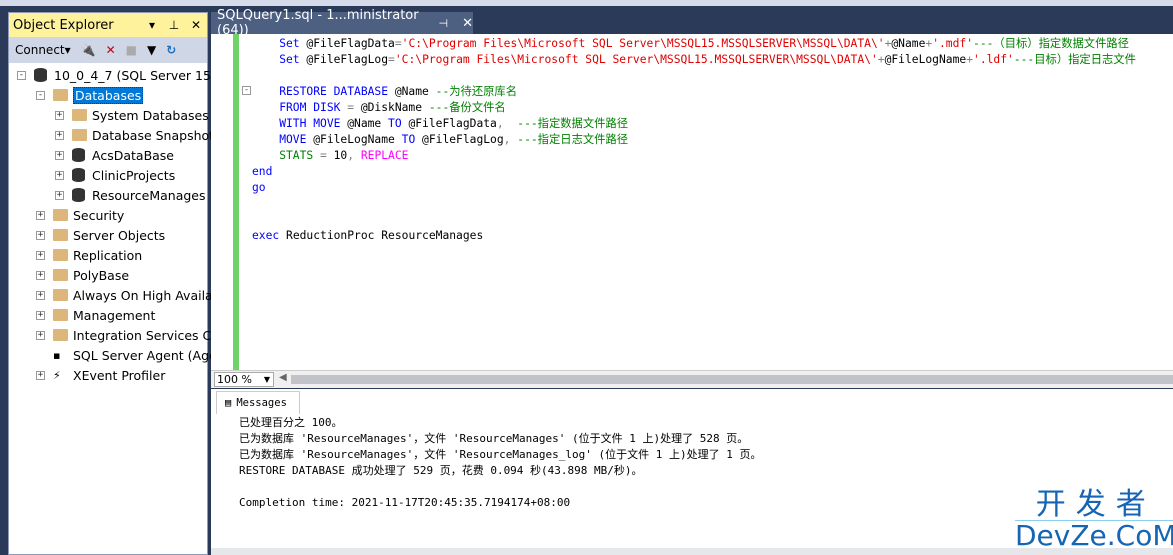  I want to click on tree-node: - Databases, so click(90, 95).